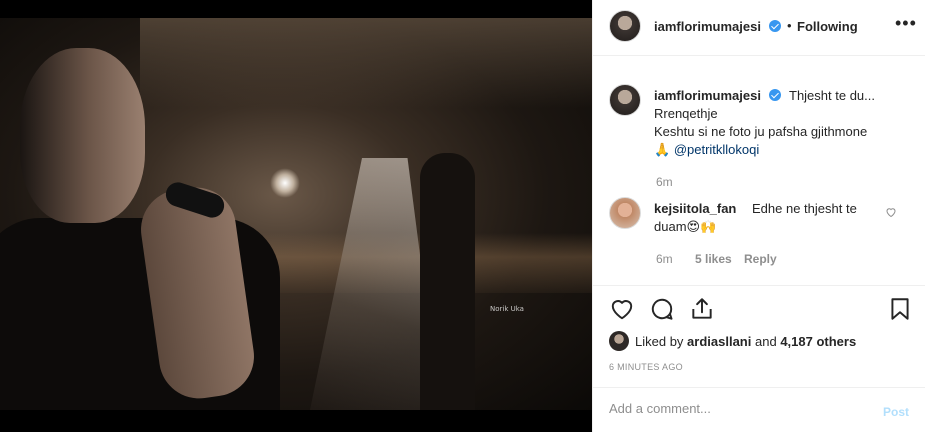  What do you see at coordinates (664, 259) in the screenshot?
I see `comment-timestamp: 6m` at bounding box center [664, 259].